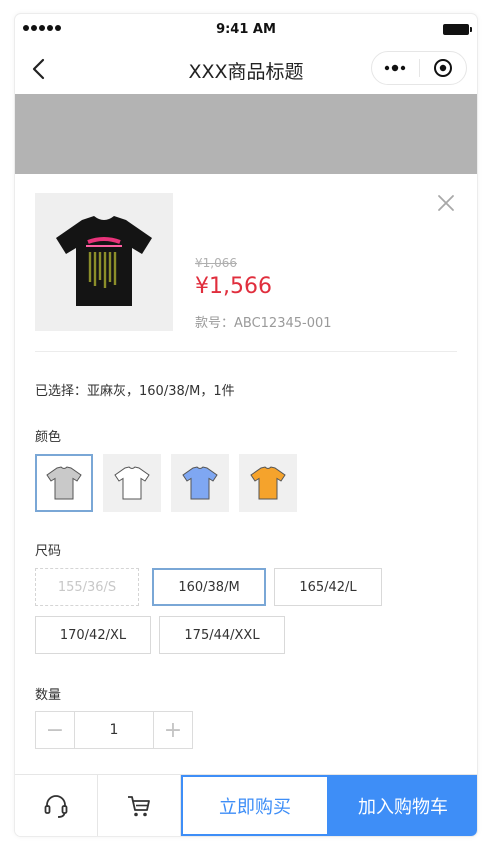 This screenshot has height=852, width=490. I want to click on bottom-action-bar: 立即购买 加入购物车, so click(246, 805).